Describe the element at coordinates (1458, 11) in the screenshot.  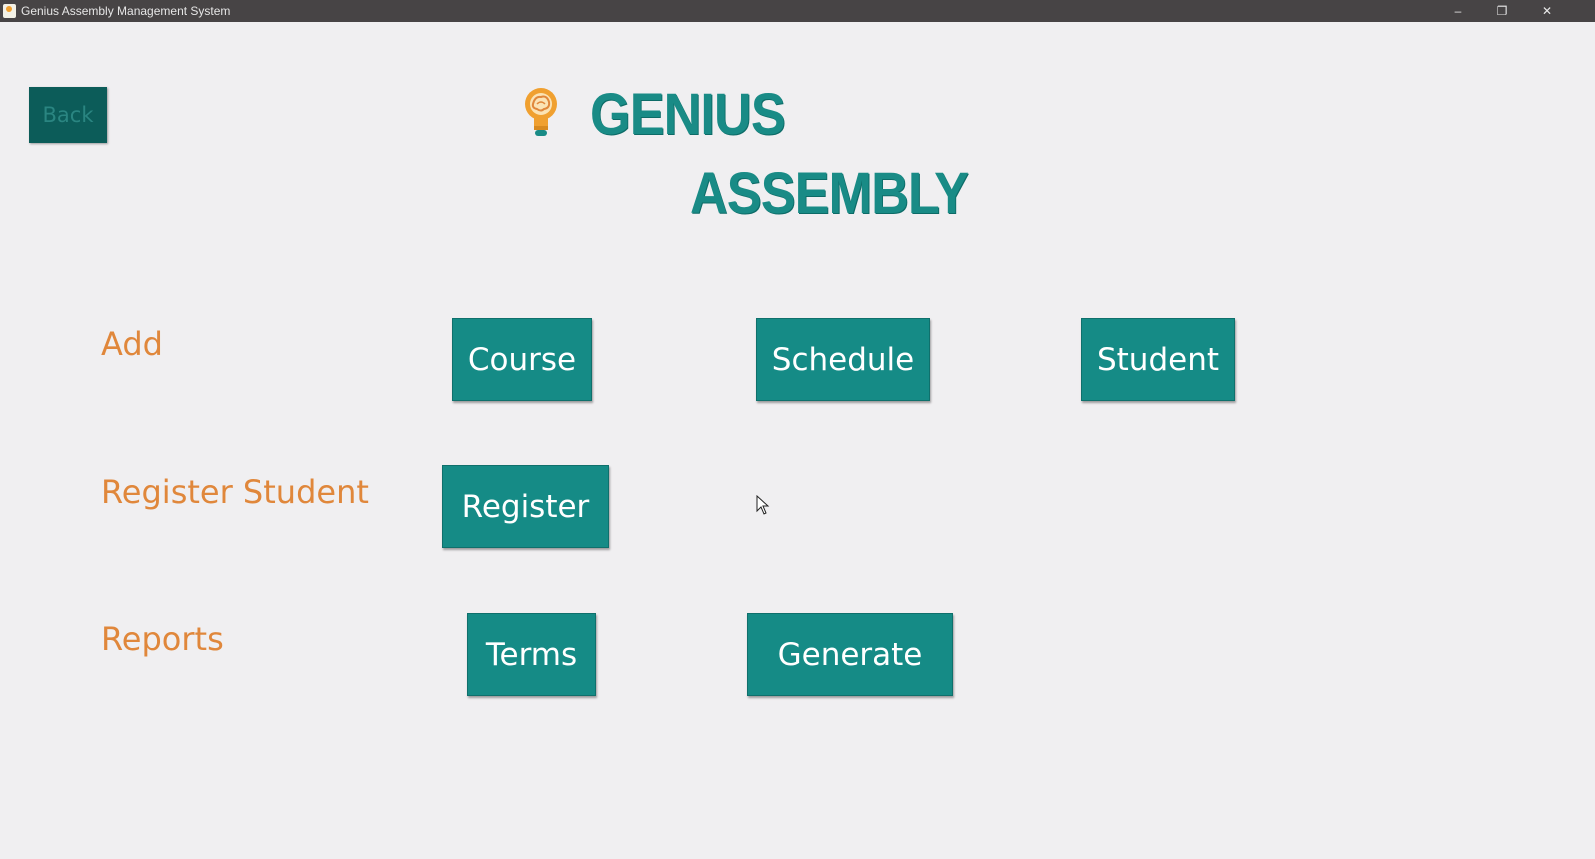
I see `minimize-icon: –` at that location.